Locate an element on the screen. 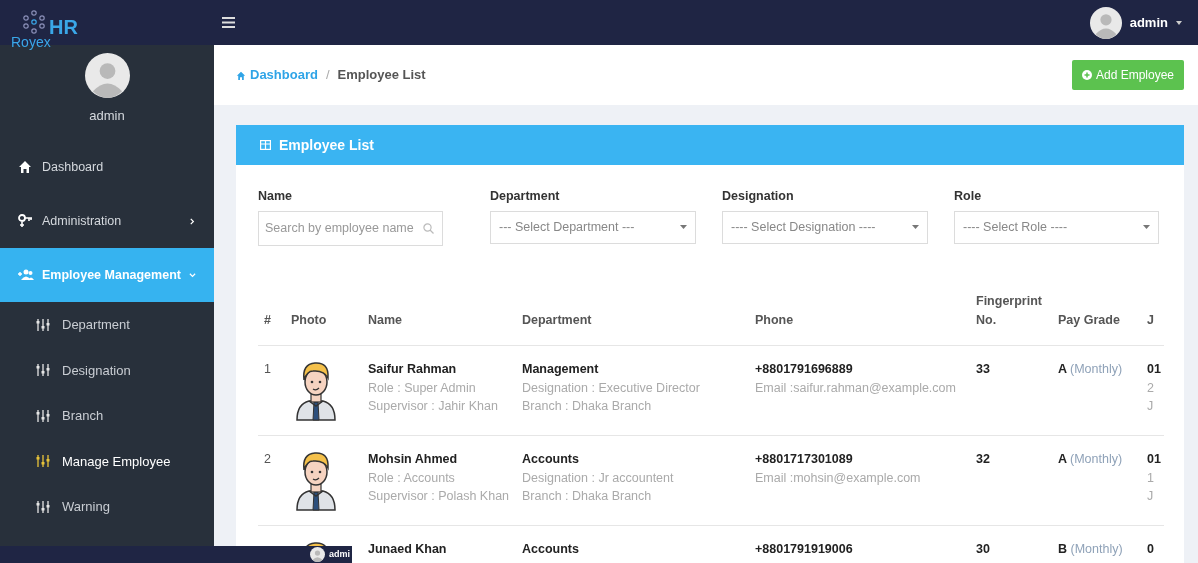 The height and width of the screenshot is (563, 1198). sidebar-item: Administration is located at coordinates (107, 221).